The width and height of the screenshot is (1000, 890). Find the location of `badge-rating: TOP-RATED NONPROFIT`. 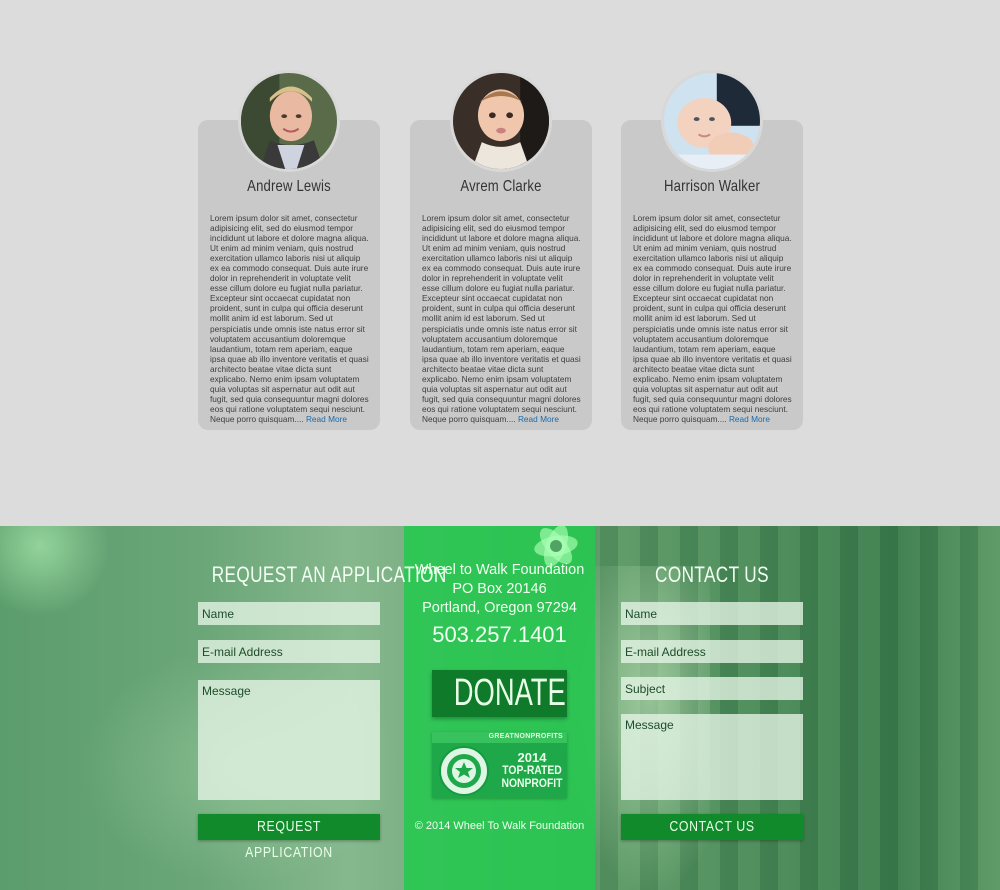

badge-rating: TOP-RATED NONPROFIT is located at coordinates (532, 778).